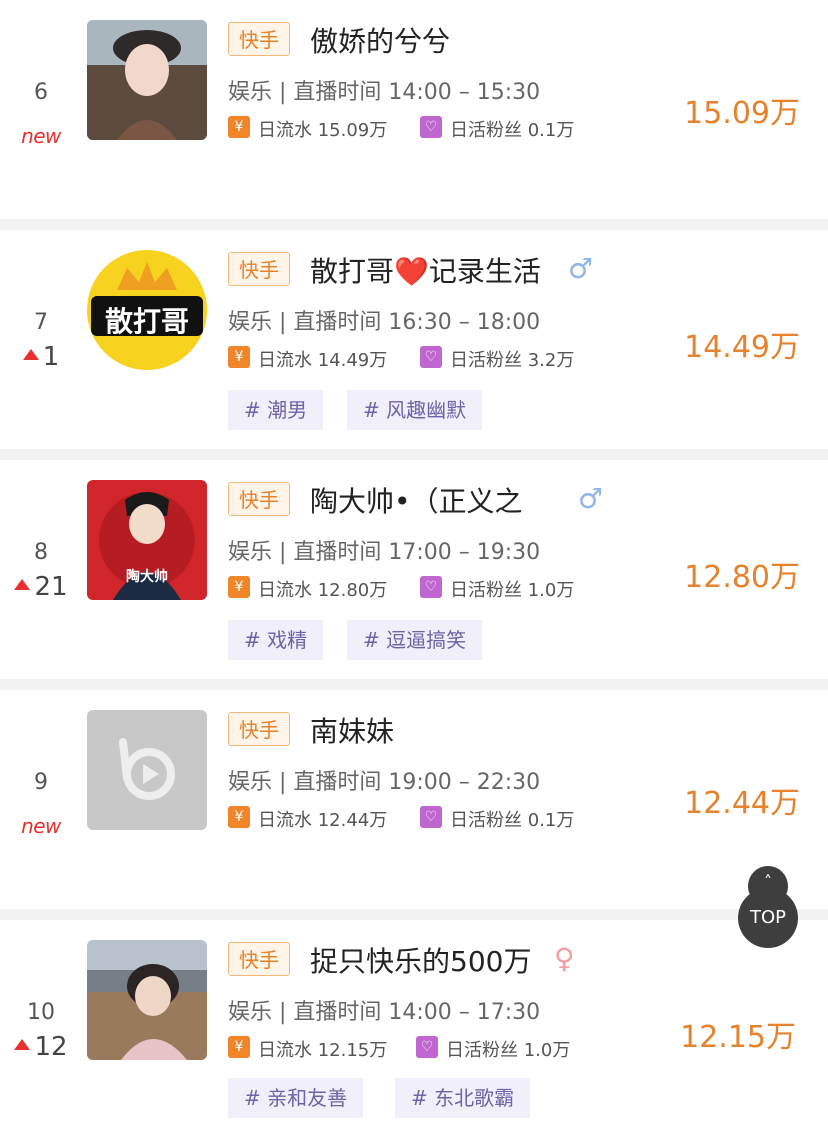 Image resolution: width=828 pixels, height=1138 pixels. Describe the element at coordinates (276, 410) in the screenshot. I see `tag: # 潮男` at that location.